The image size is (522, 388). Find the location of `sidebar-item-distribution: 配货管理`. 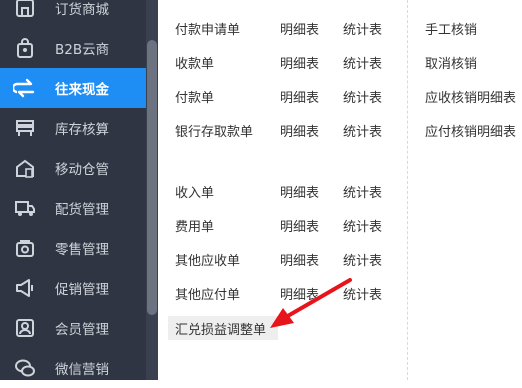

sidebar-item-distribution: 配货管理 is located at coordinates (72, 208).